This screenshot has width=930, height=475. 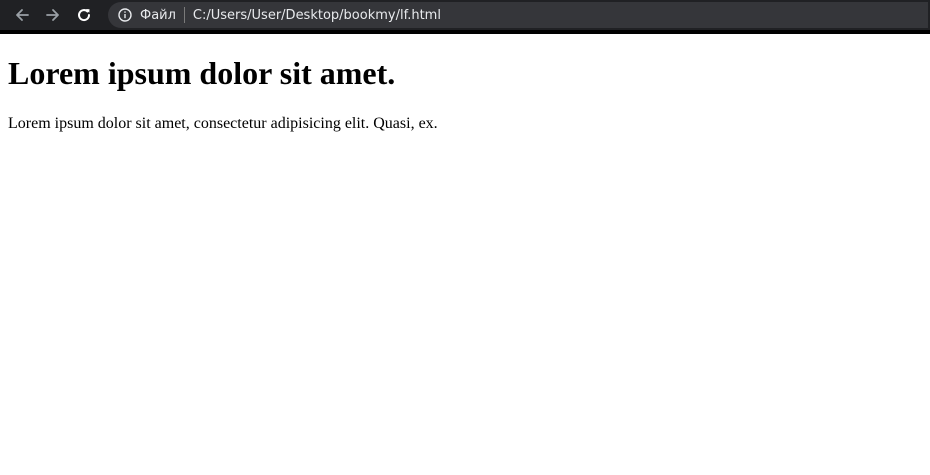 I want to click on reload-icon, so click(x=84, y=15).